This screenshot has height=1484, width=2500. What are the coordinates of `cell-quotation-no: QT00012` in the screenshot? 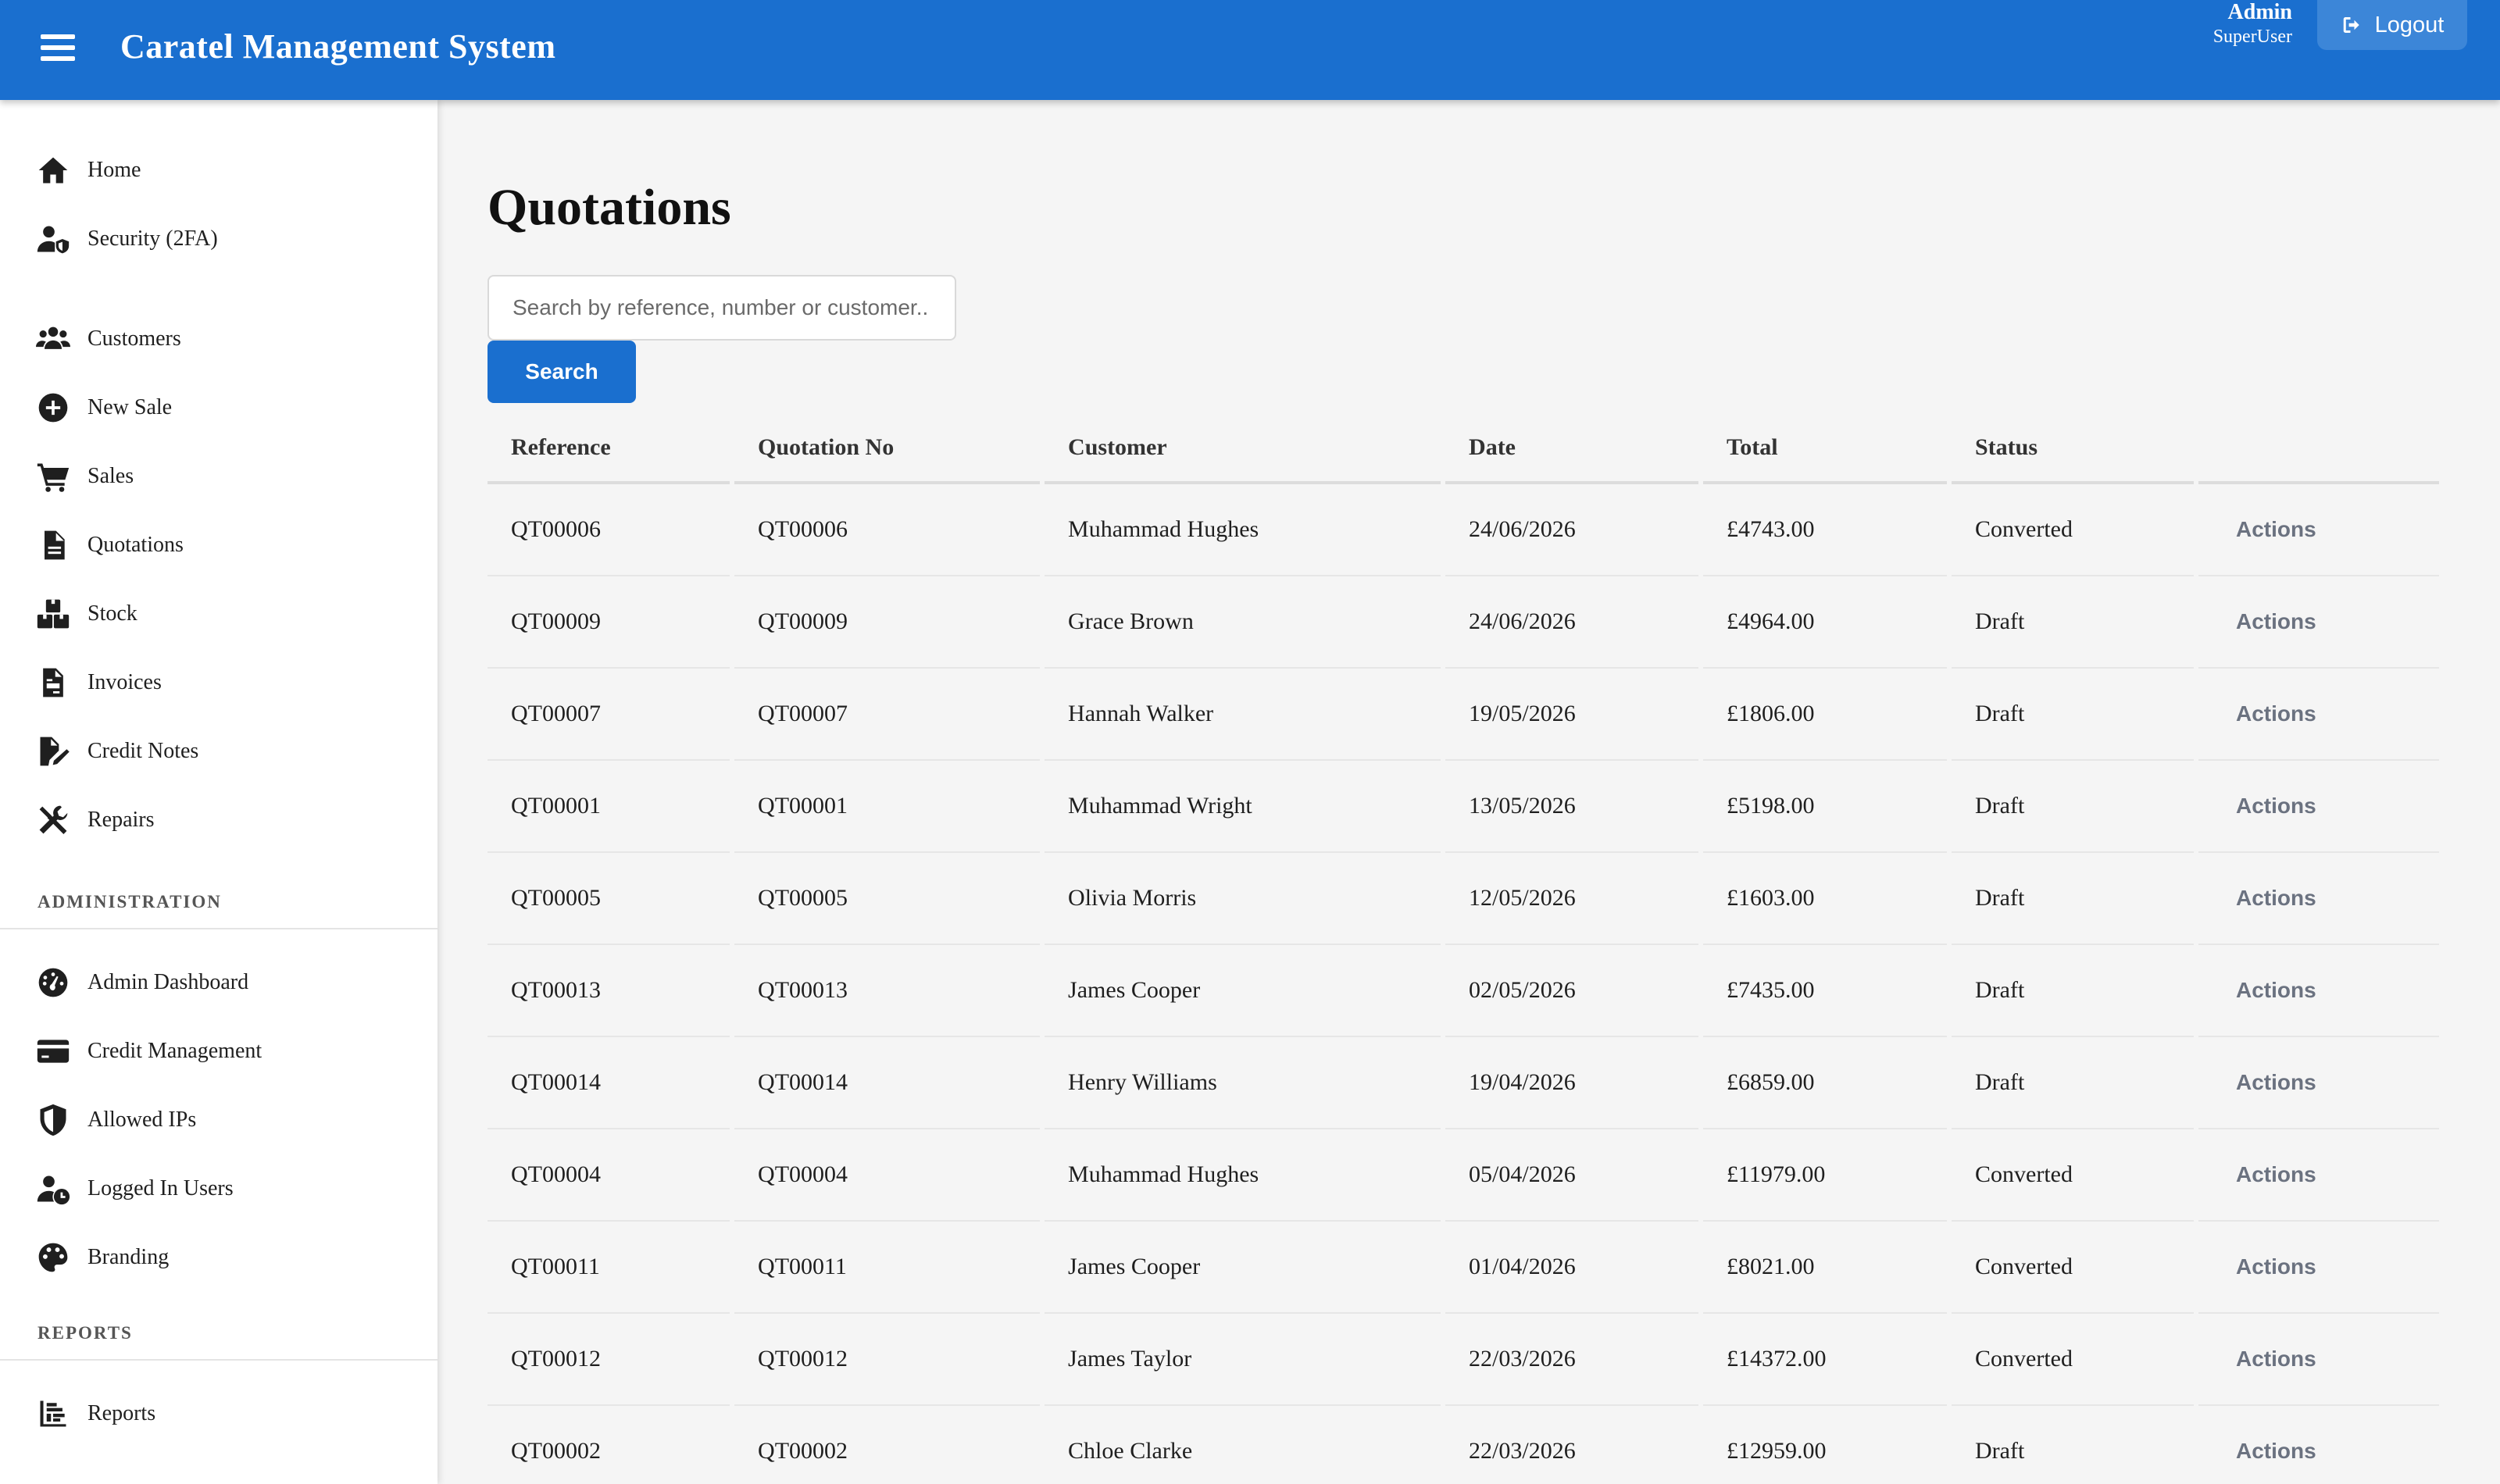 It's located at (887, 1360).